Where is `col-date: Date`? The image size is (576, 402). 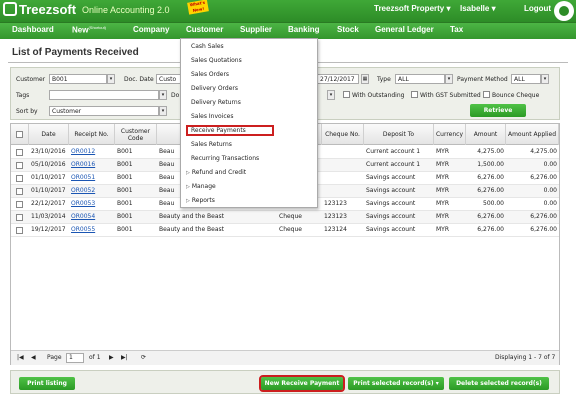
col-date: Date is located at coordinates (49, 134).